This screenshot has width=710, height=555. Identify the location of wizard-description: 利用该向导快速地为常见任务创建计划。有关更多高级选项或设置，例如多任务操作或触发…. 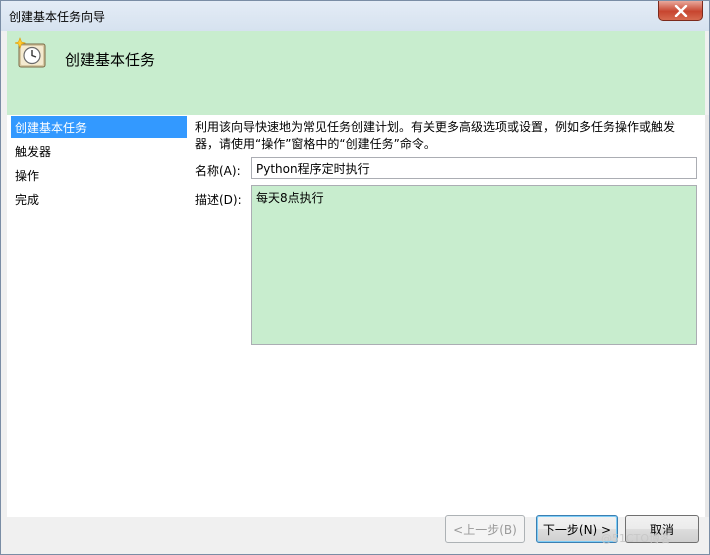
(445, 136).